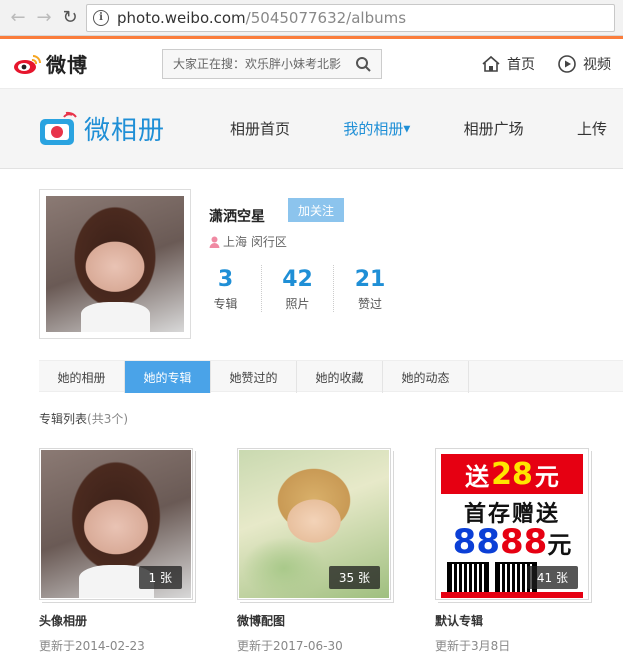 The width and height of the screenshot is (623, 657). I want to click on user-location: 上海 闵行区, so click(248, 241).